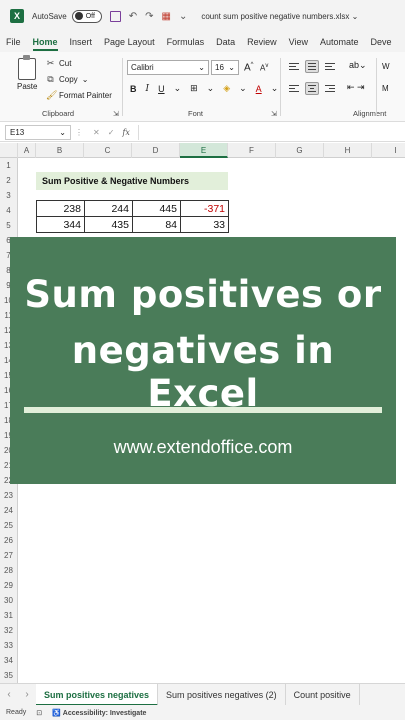 The height and width of the screenshot is (720, 405). I want to click on accessibility-status: ♿ Accessibility: Investigate, so click(99, 713).